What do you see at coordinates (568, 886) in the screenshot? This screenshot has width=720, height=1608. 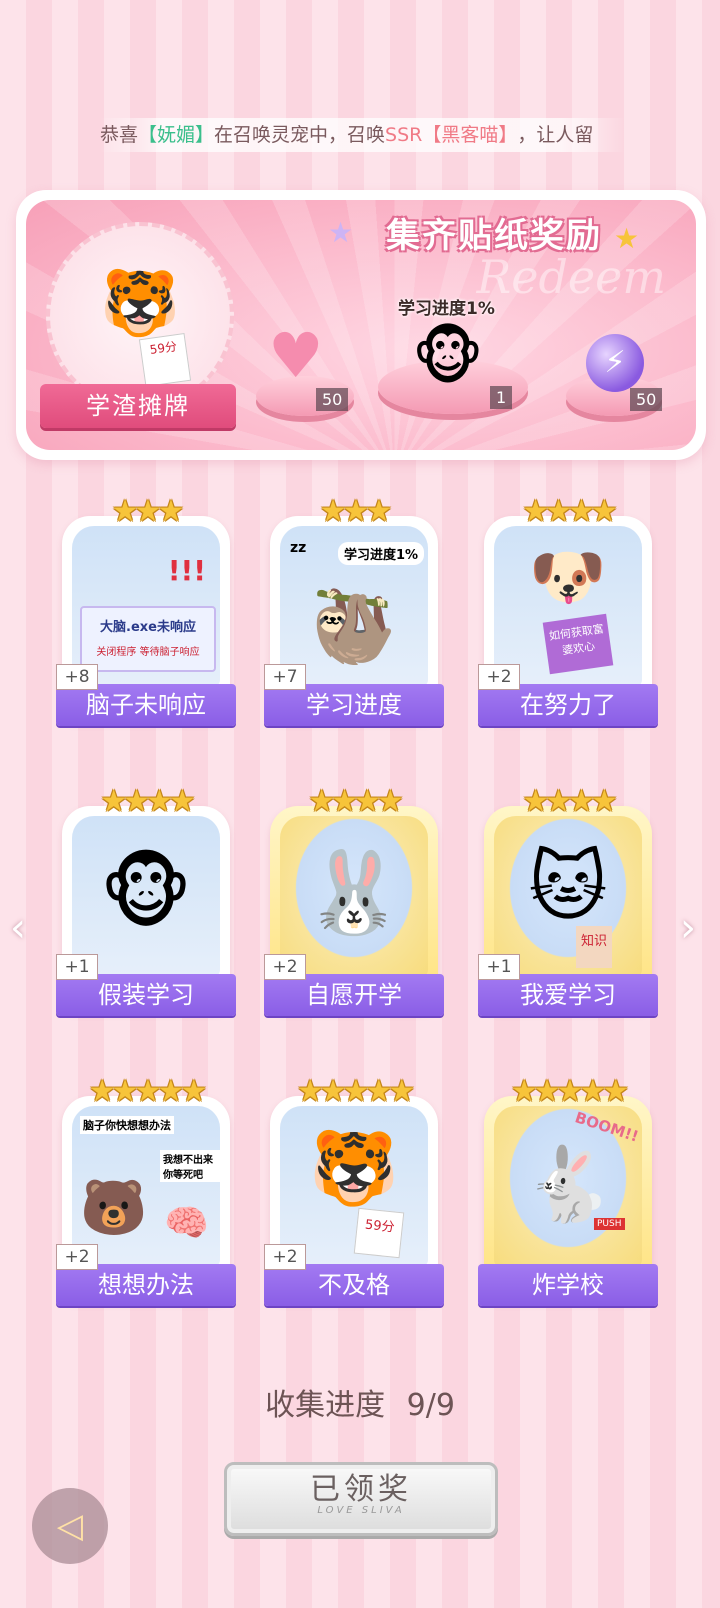 I see `angel-cat-icon: 🐱` at bounding box center [568, 886].